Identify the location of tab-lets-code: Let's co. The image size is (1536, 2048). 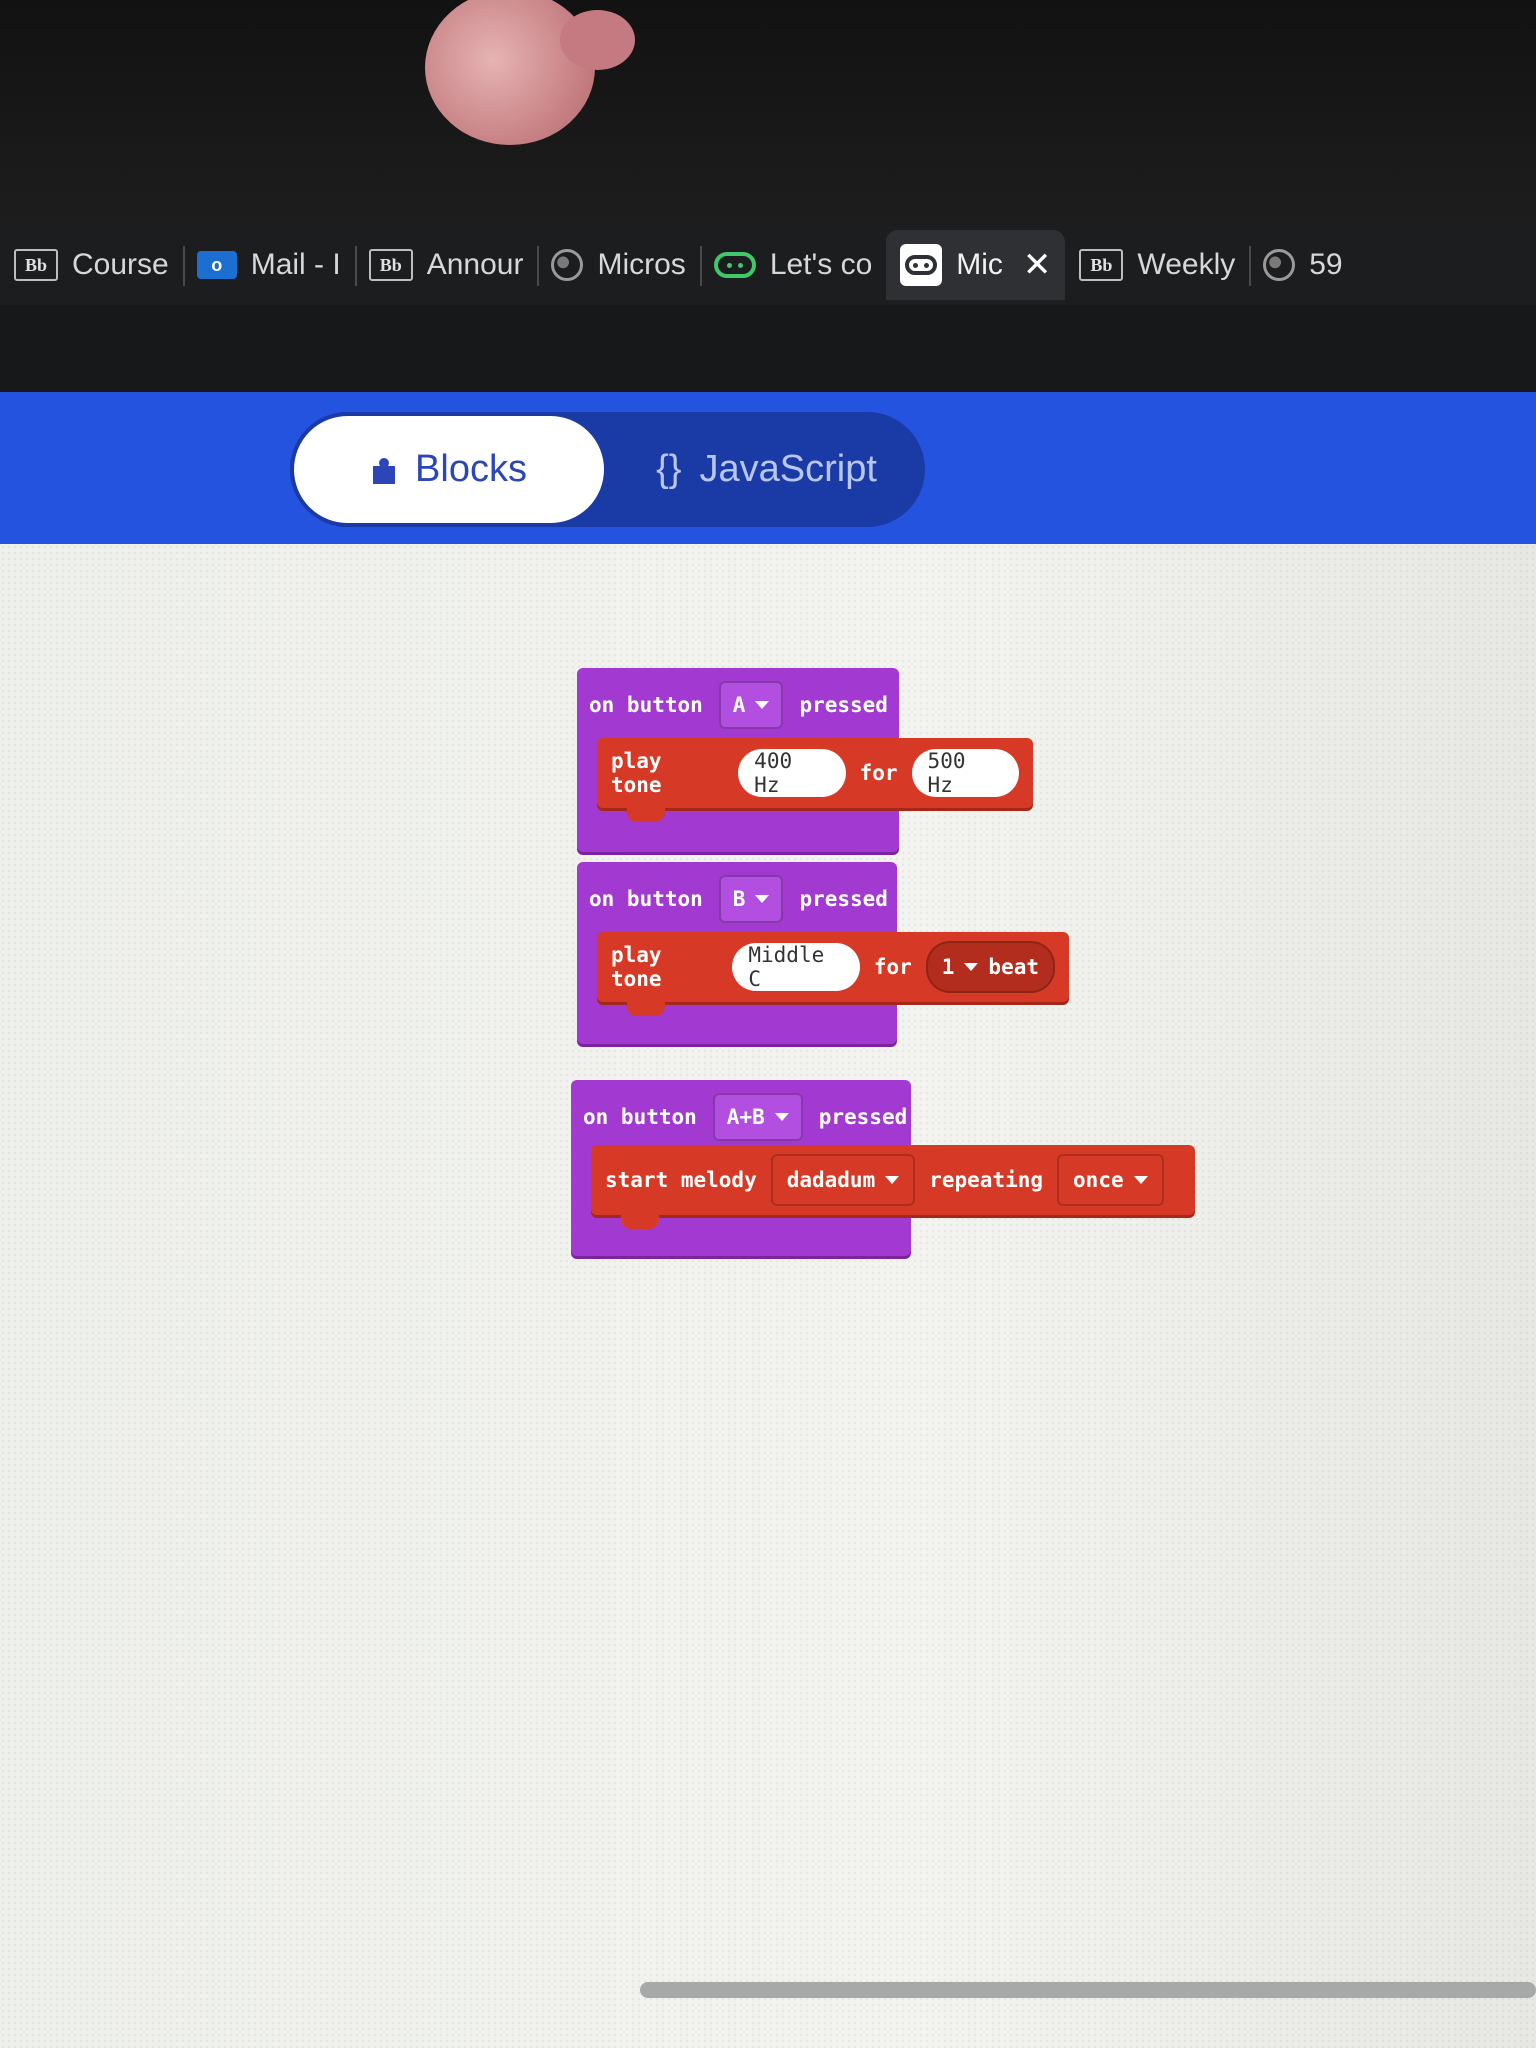
(792, 265).